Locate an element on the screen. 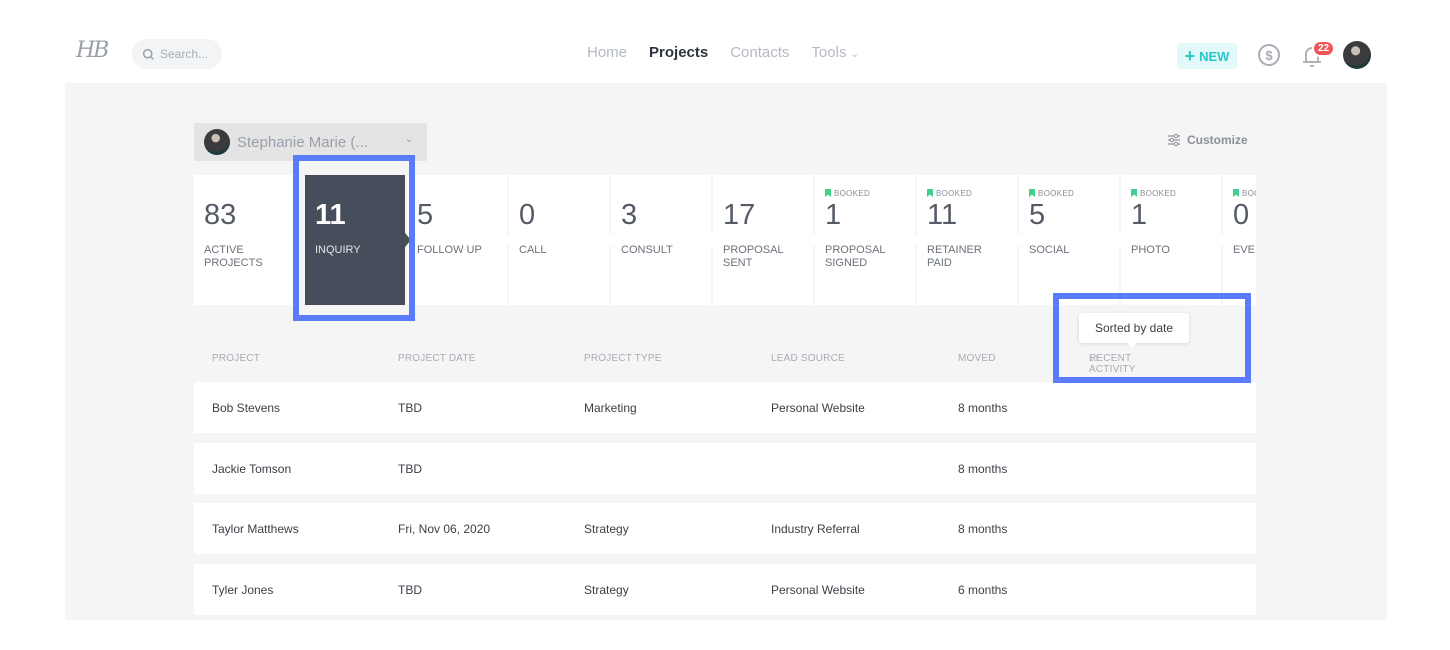 The height and width of the screenshot is (650, 1450). sliders-icon is located at coordinates (1174, 140).